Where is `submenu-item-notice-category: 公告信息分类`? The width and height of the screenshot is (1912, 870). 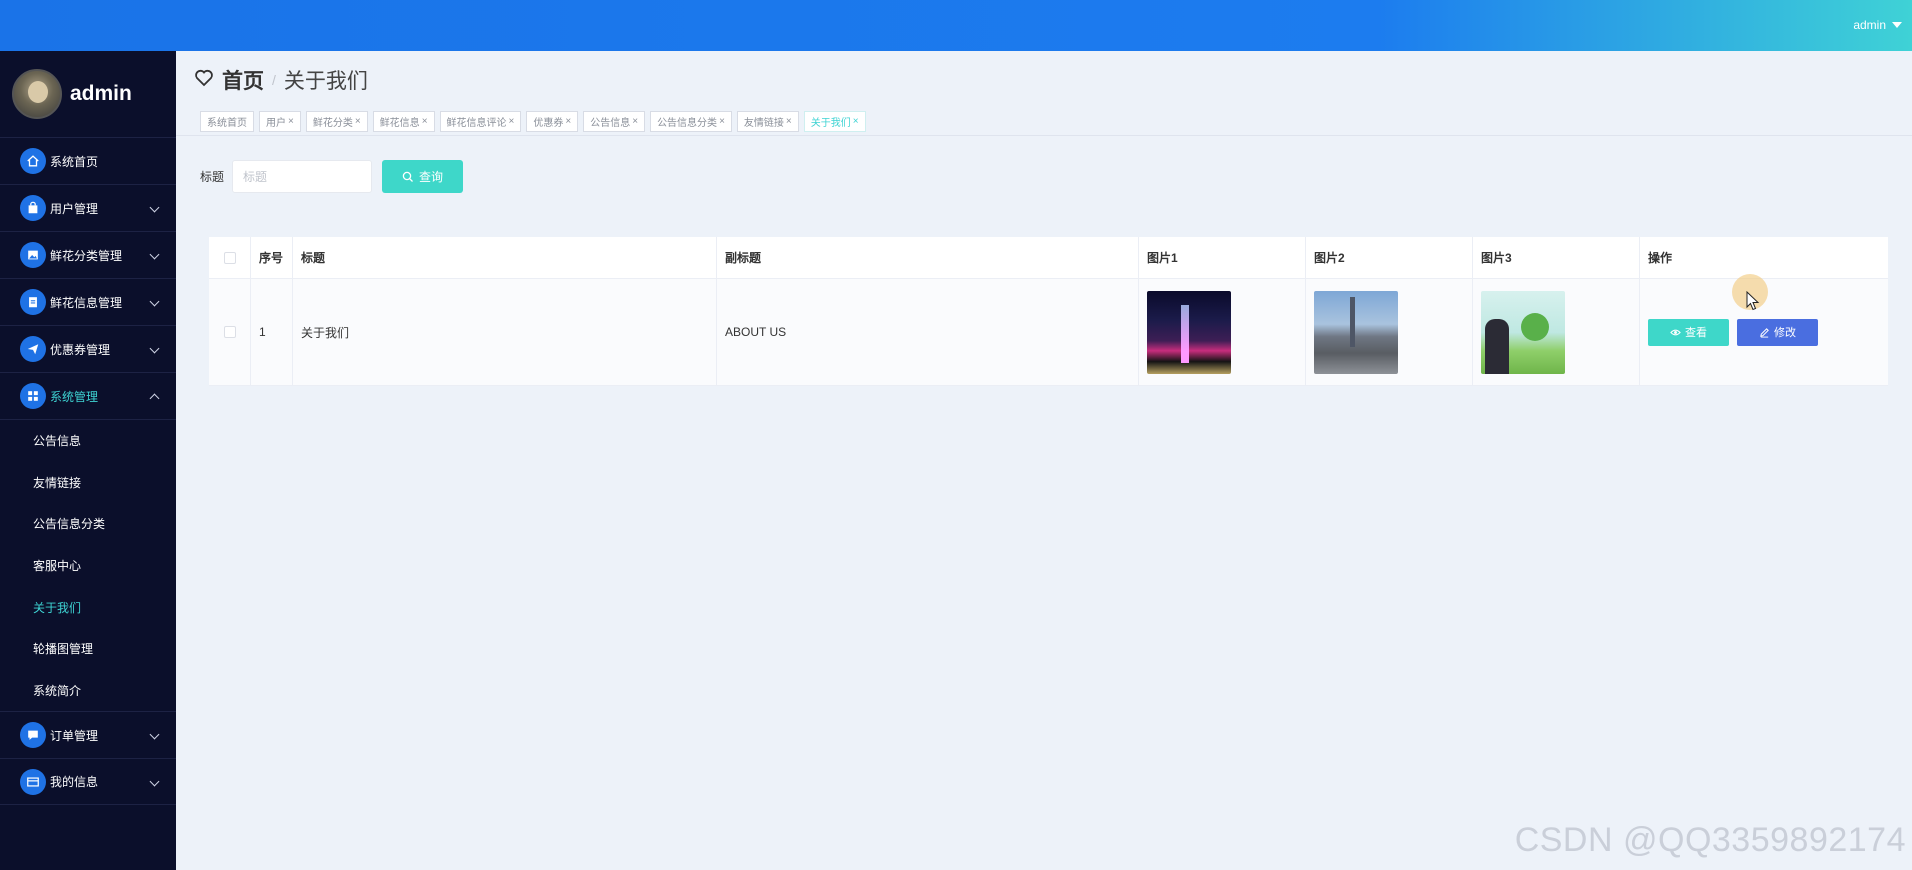 submenu-item-notice-category: 公告信息分类 is located at coordinates (88, 524).